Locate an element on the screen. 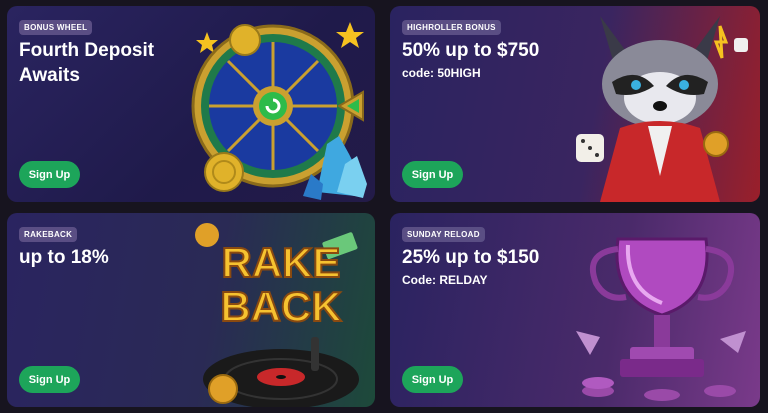  promo-badge: RAKEBACK is located at coordinates (48, 234).